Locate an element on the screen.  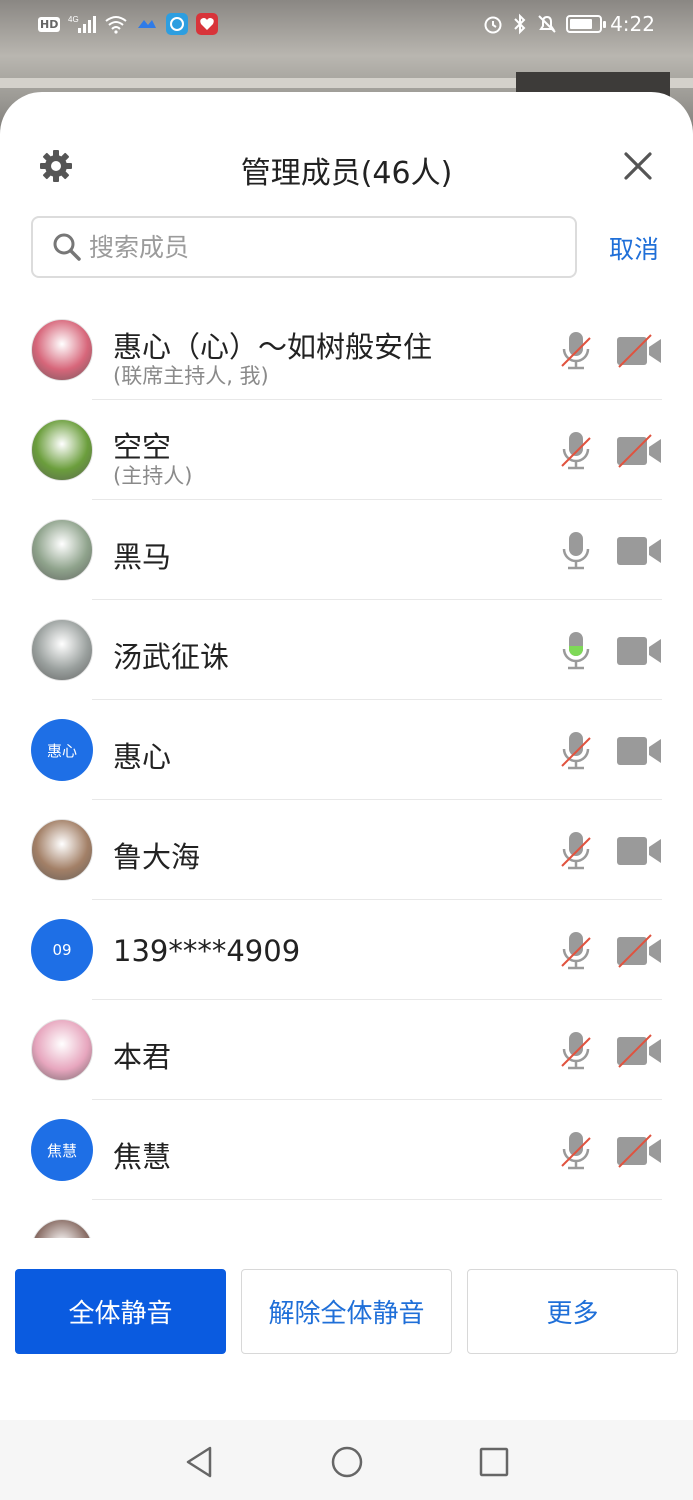
avatar-initials: 焦慧 is located at coordinates (61, 1150).